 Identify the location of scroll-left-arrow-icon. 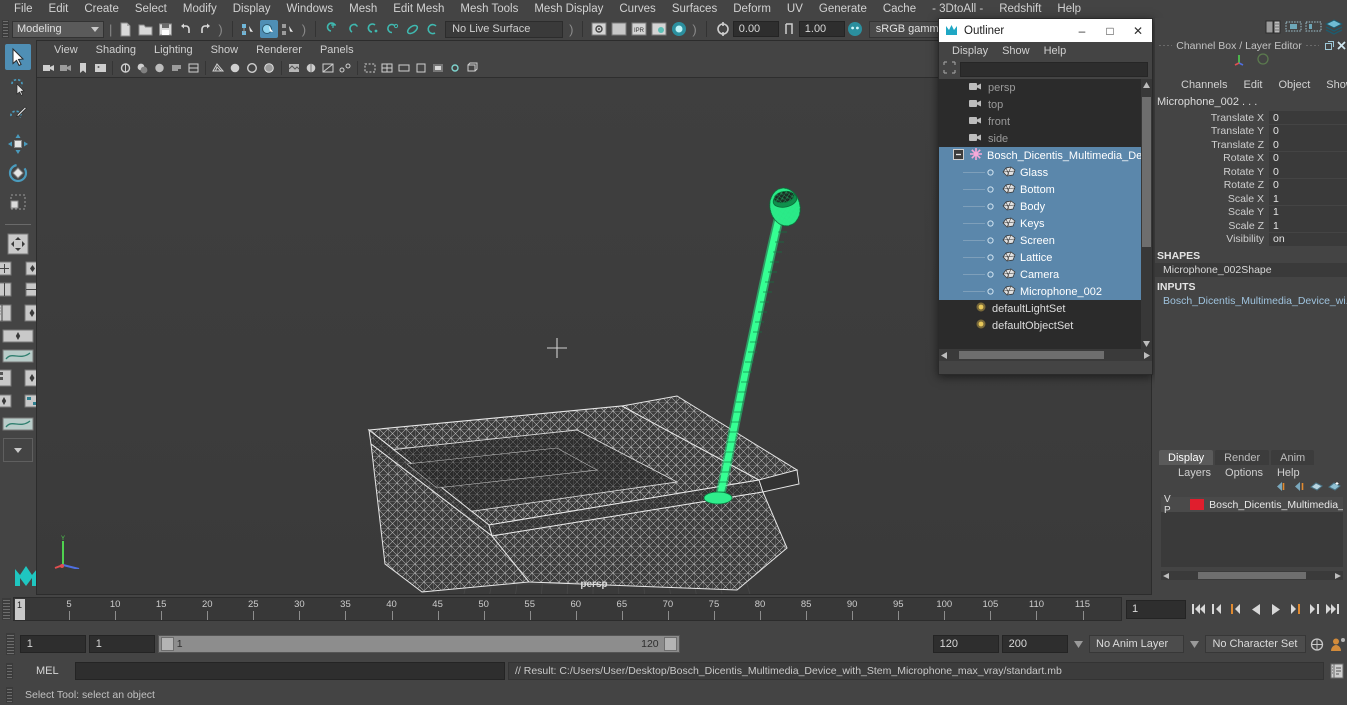
(1166, 576).